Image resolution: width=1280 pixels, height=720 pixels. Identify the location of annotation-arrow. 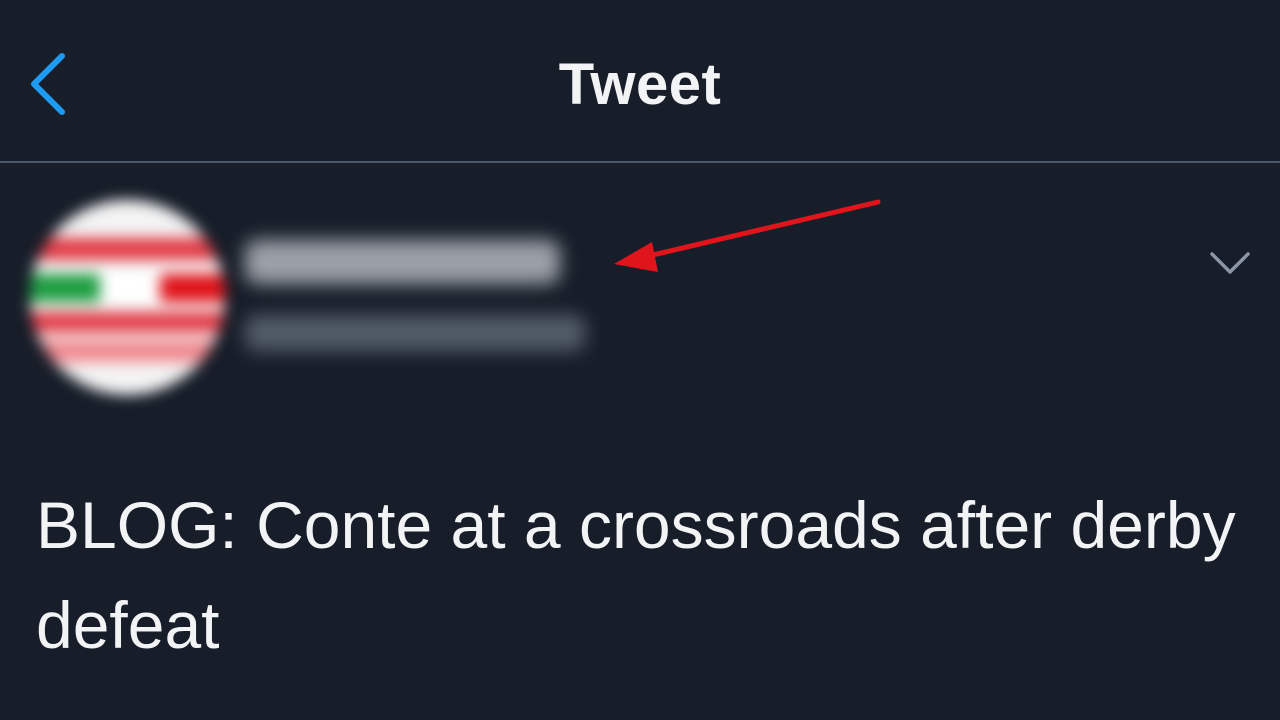
(747, 235).